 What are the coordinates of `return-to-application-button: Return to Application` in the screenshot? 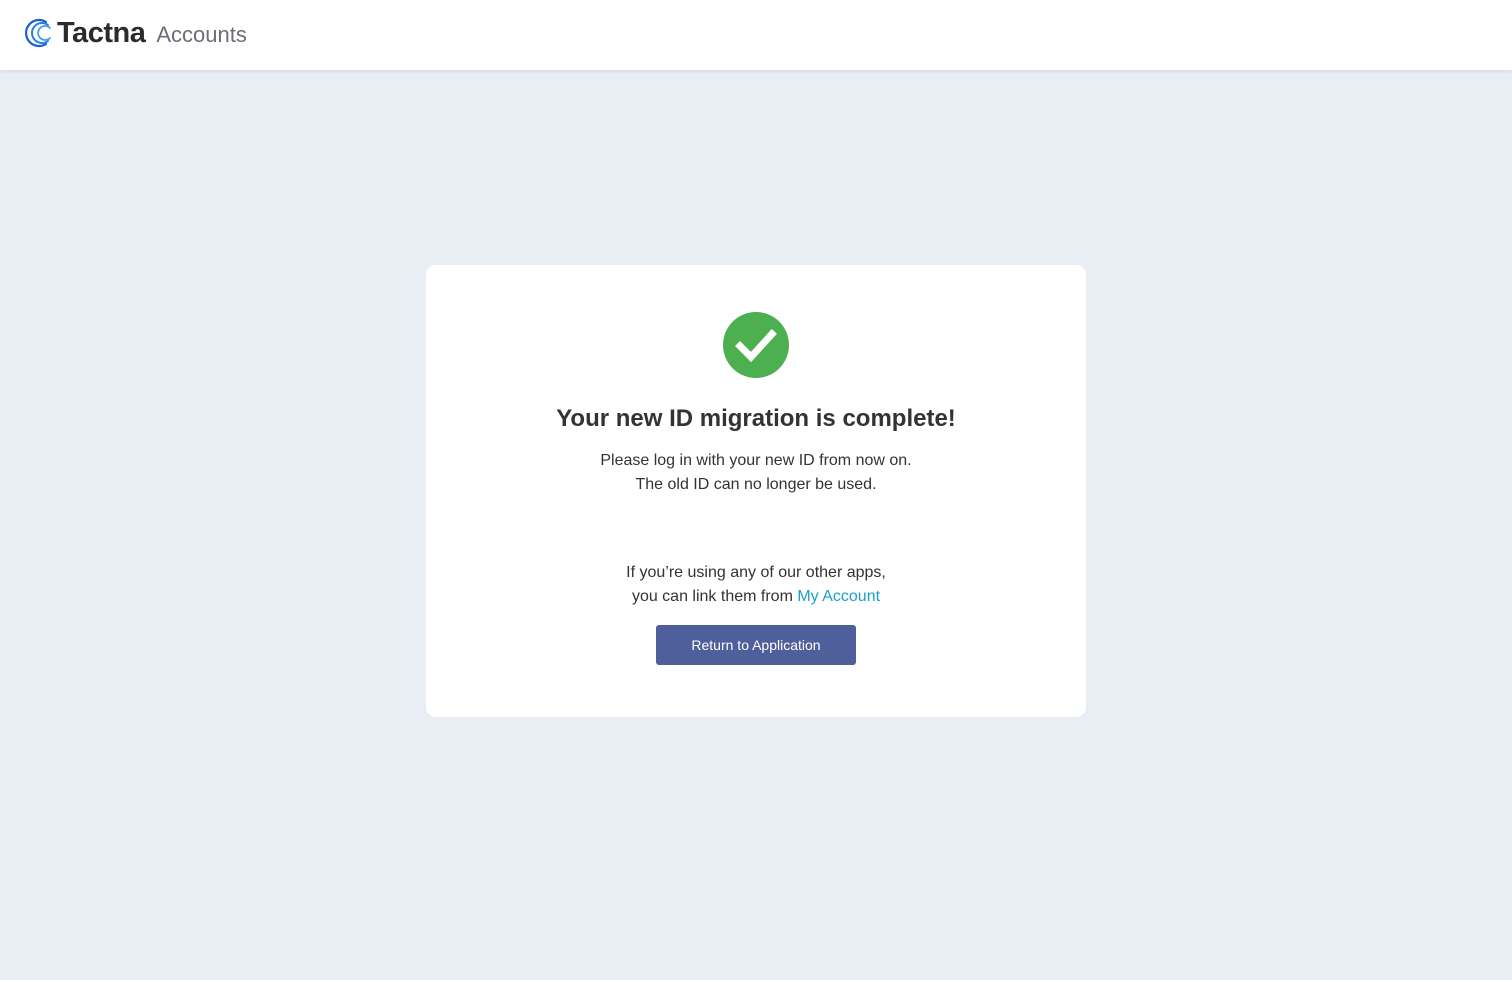 It's located at (756, 645).